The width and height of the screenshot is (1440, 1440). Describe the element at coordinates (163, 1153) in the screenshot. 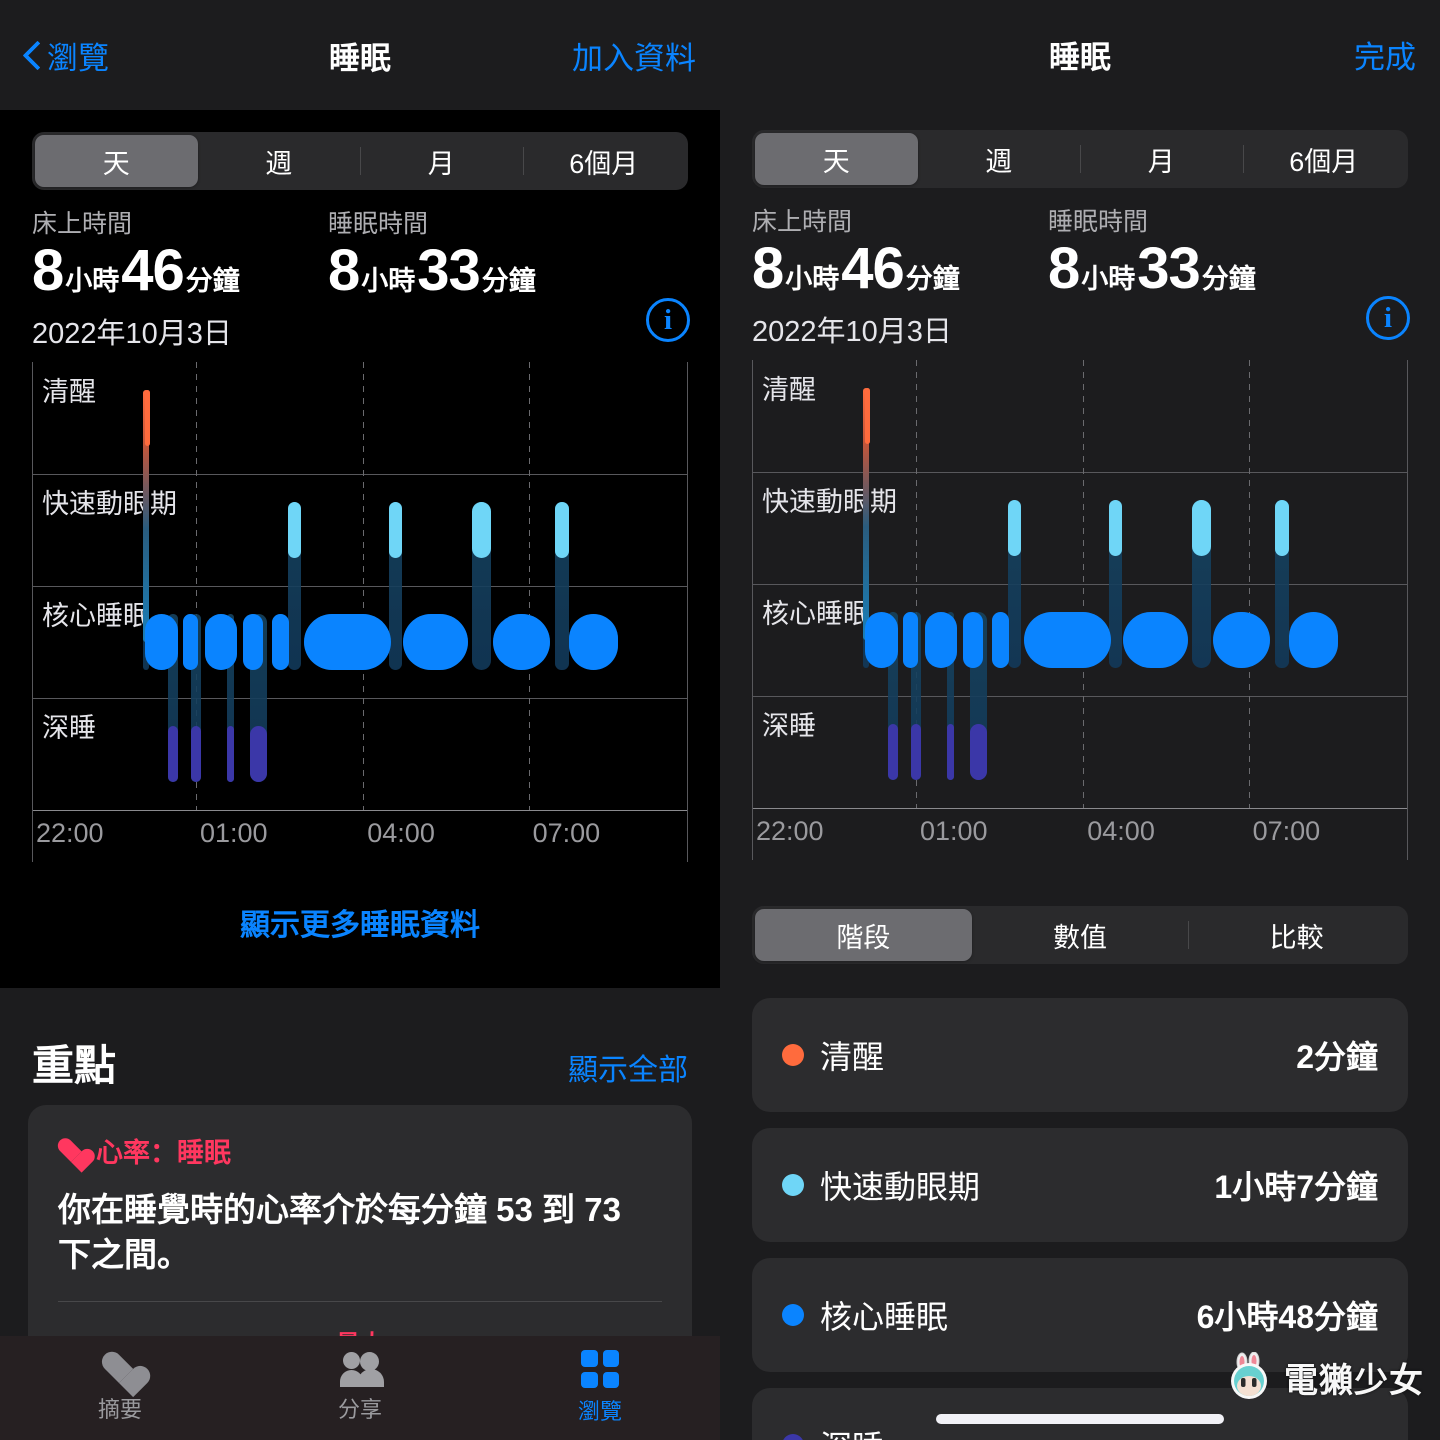

I see `highlight-card-kicker-text: 心率：睡眠` at that location.